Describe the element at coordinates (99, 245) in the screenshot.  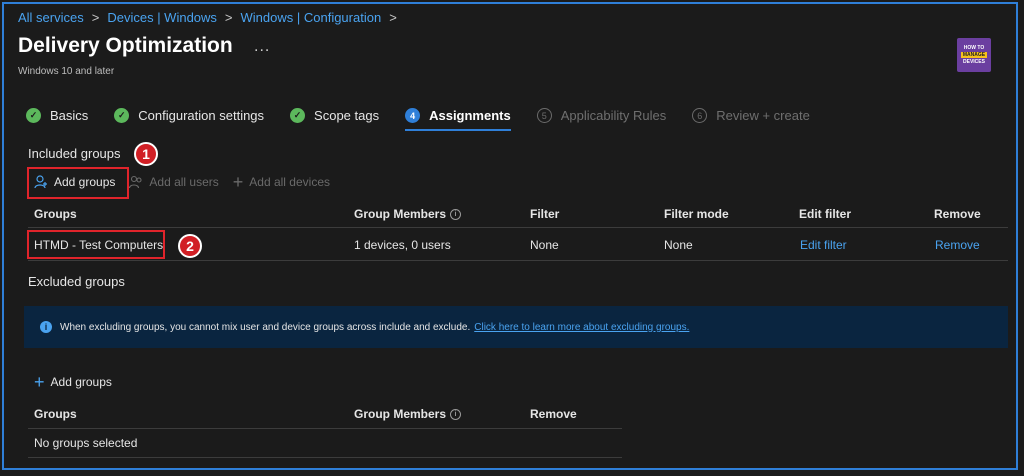
I see `group-name-cell: HTMD - Test Computers` at that location.